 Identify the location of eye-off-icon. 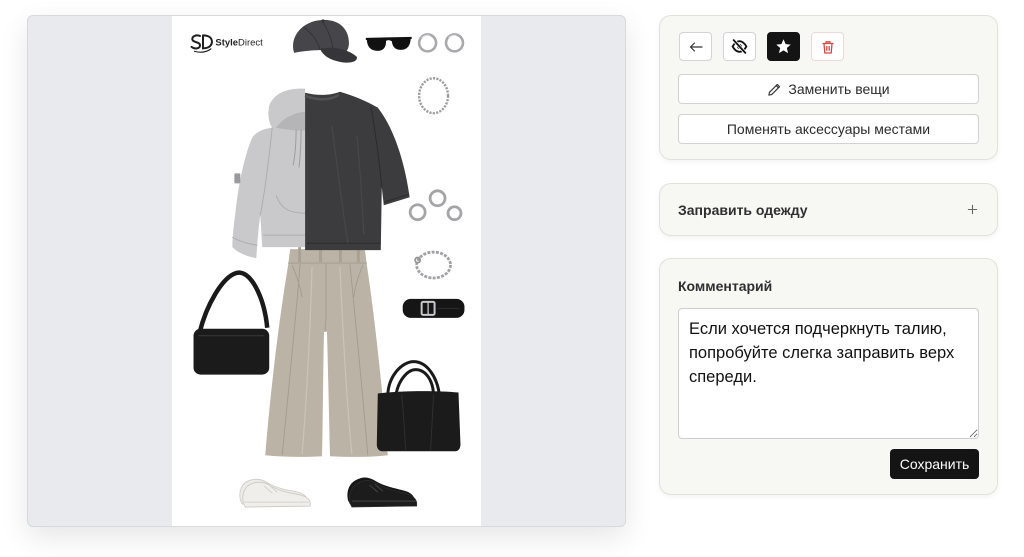
(739, 46).